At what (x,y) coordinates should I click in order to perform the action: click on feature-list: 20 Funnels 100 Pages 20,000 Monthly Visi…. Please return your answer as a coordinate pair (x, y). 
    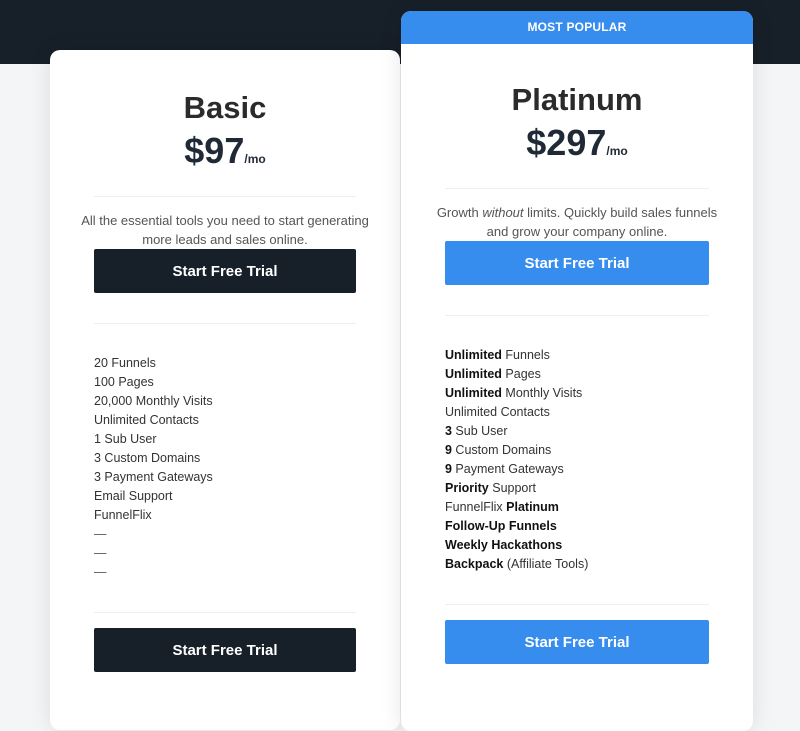
    Looking at the image, I should click on (225, 468).